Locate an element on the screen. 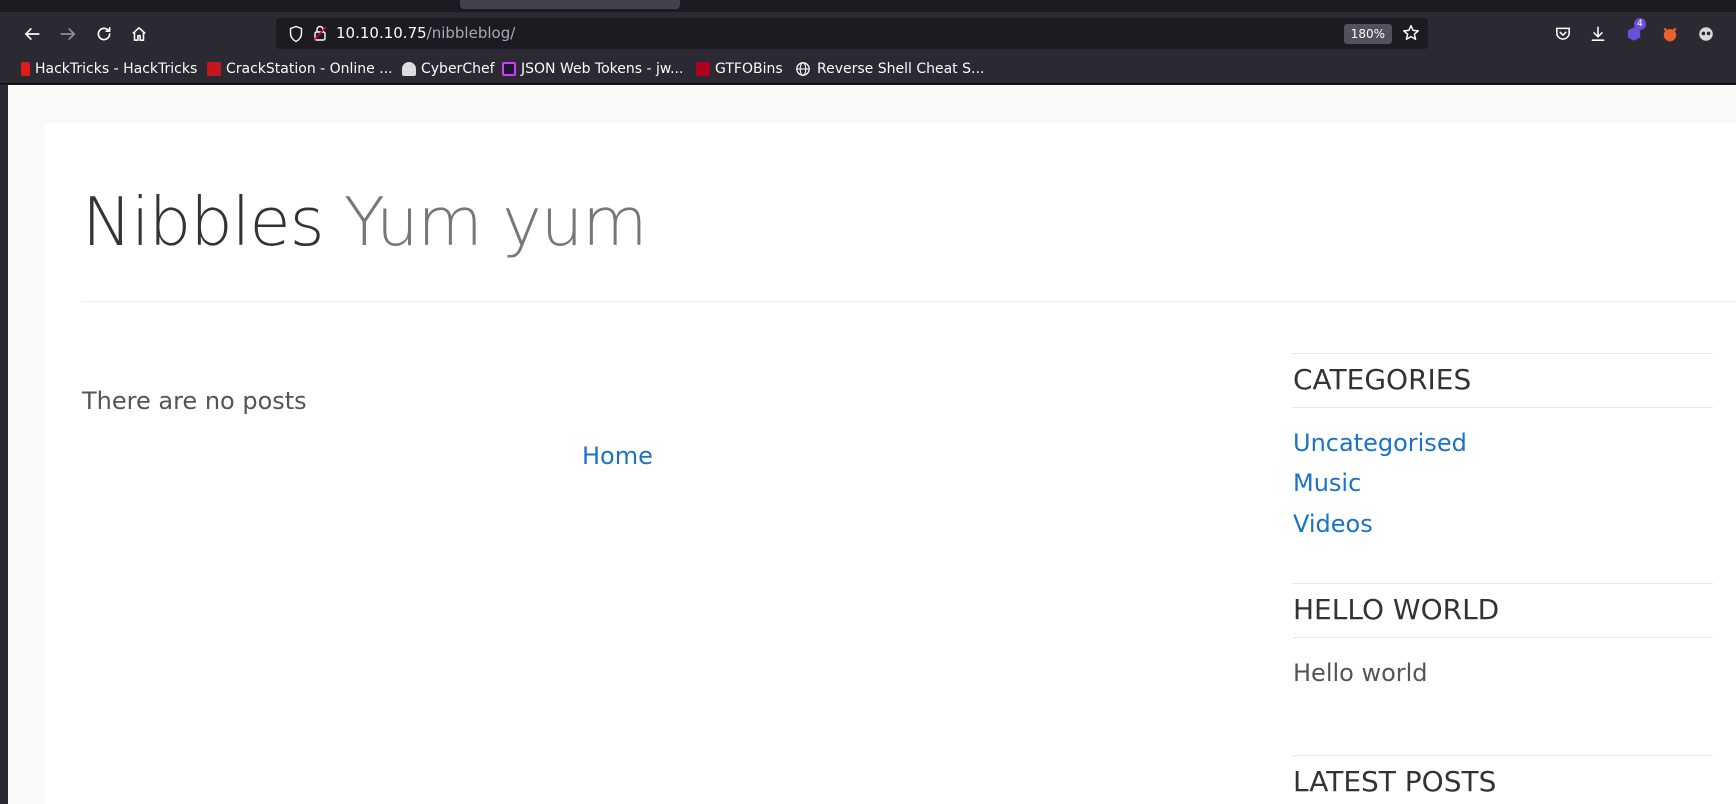 This screenshot has width=1736, height=804. reload-icon is located at coordinates (104, 33).